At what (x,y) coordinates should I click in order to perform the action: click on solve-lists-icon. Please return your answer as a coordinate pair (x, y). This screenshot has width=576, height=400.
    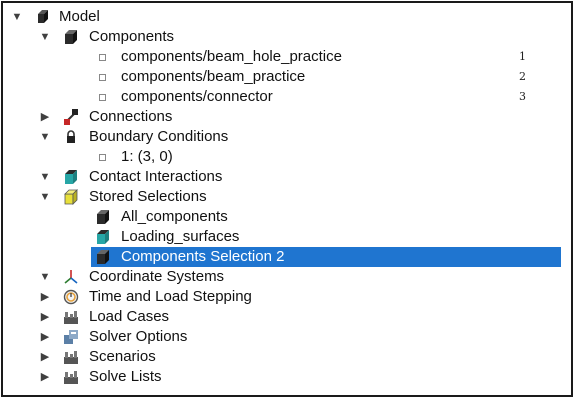
    Looking at the image, I should click on (71, 377).